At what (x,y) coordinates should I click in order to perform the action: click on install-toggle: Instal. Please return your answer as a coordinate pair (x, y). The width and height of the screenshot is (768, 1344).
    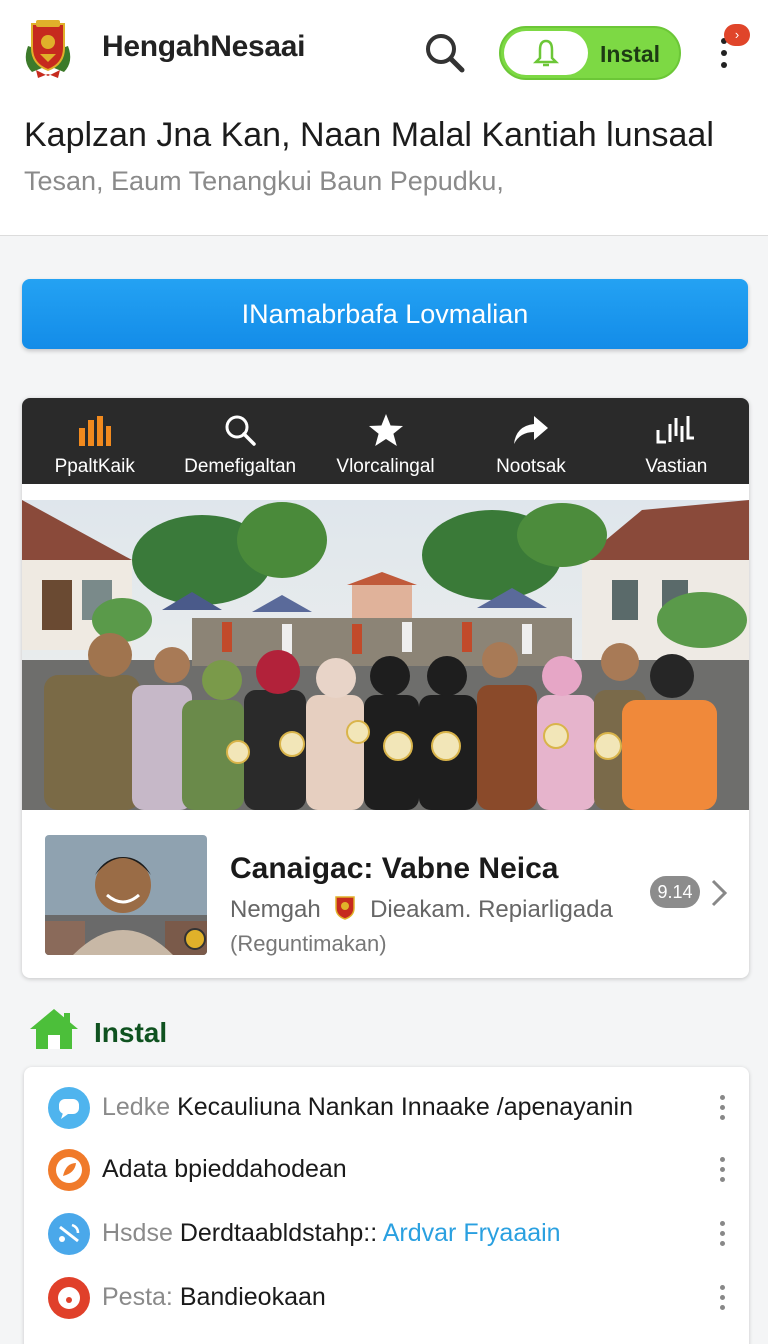
    Looking at the image, I should click on (590, 53).